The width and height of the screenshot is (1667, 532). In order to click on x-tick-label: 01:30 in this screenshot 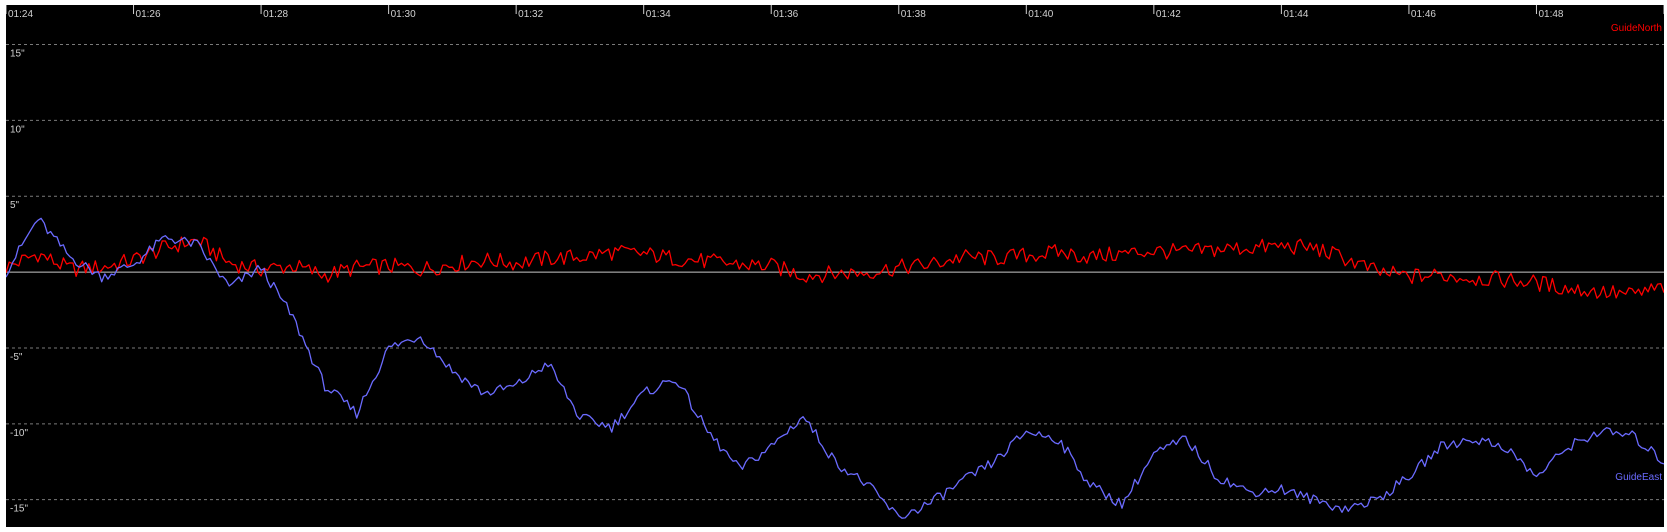, I will do `click(403, 14)`.